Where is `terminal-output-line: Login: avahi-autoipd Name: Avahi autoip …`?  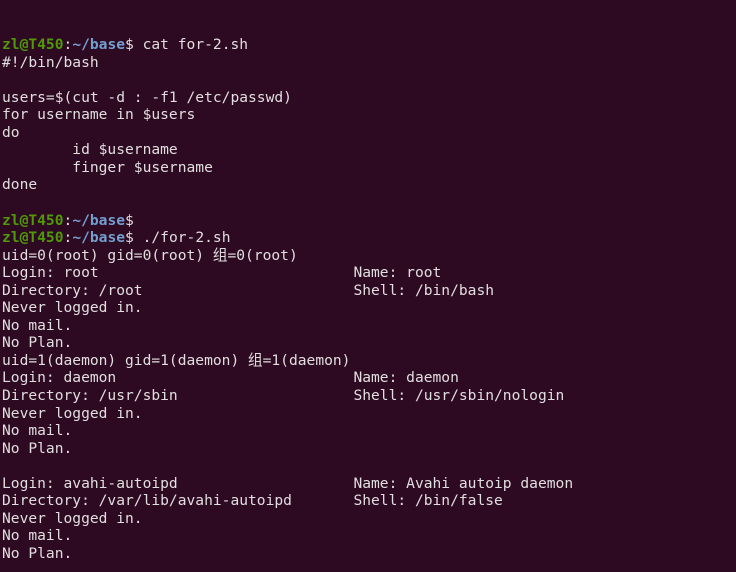 terminal-output-line: Login: avahi-autoipd Name: Avahi autoip … is located at coordinates (288, 483).